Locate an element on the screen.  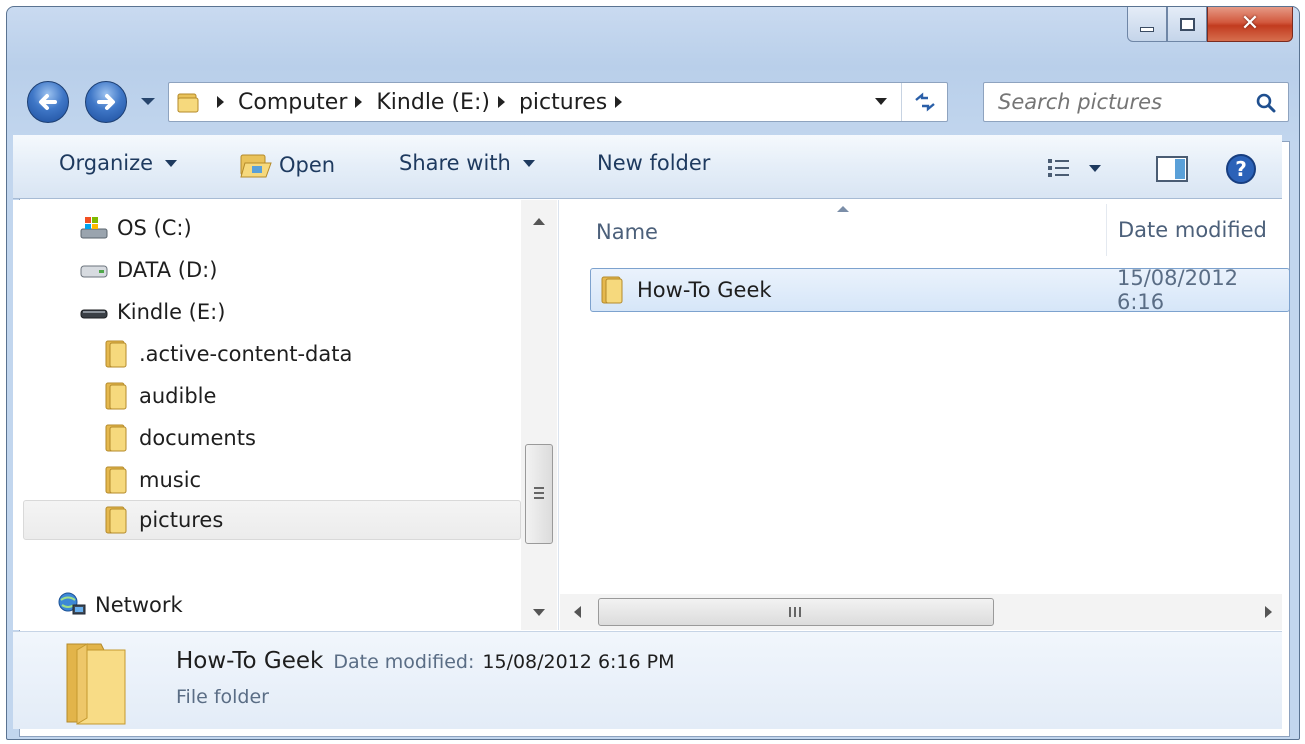
scroll-right-icon is located at coordinates (1268, 612).